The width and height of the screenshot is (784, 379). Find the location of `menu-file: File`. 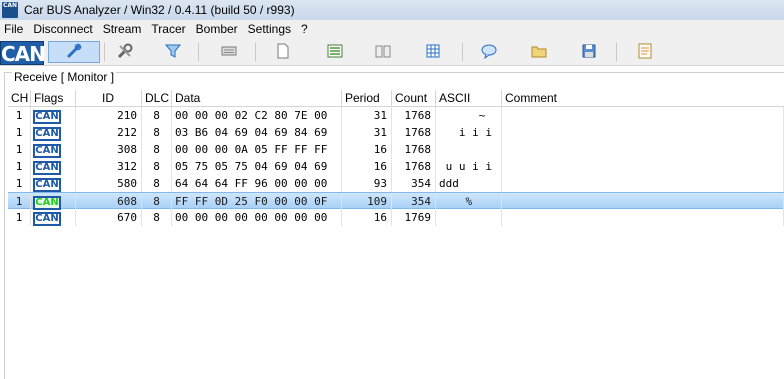

menu-file: File is located at coordinates (14, 29).